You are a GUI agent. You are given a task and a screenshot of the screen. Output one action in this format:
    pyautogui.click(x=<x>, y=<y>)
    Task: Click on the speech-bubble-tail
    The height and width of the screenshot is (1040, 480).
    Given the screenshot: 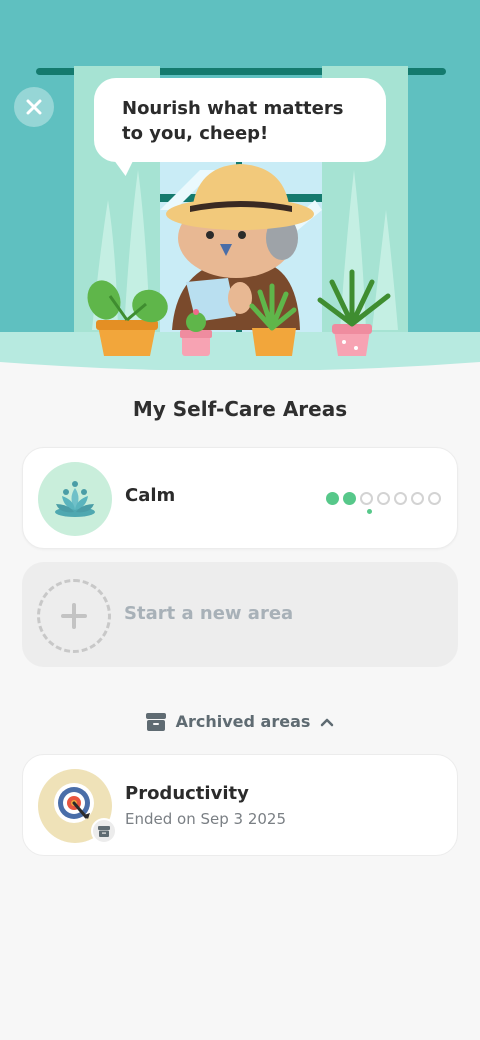 What is the action you would take?
    pyautogui.click(x=125, y=167)
    